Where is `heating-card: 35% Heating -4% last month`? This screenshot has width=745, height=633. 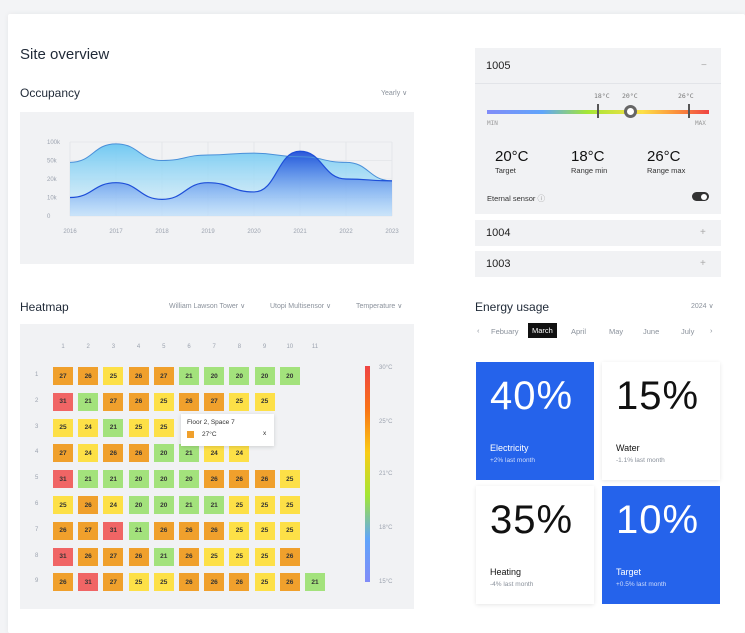
heating-card: 35% Heating -4% last month is located at coordinates (535, 545).